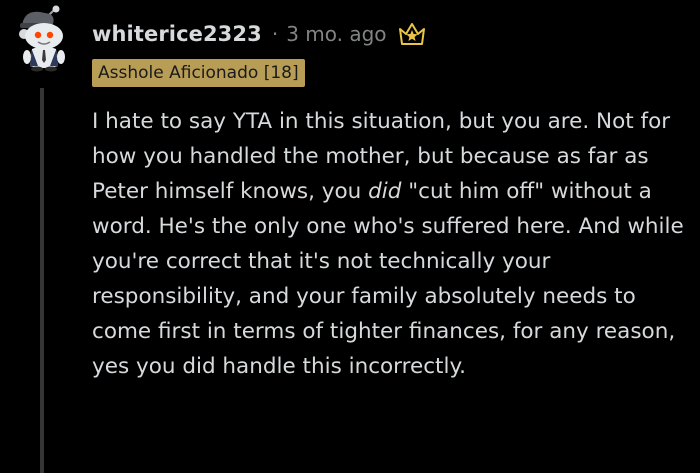 This screenshot has width=700, height=473. I want to click on crown-star-award-icon, so click(412, 34).